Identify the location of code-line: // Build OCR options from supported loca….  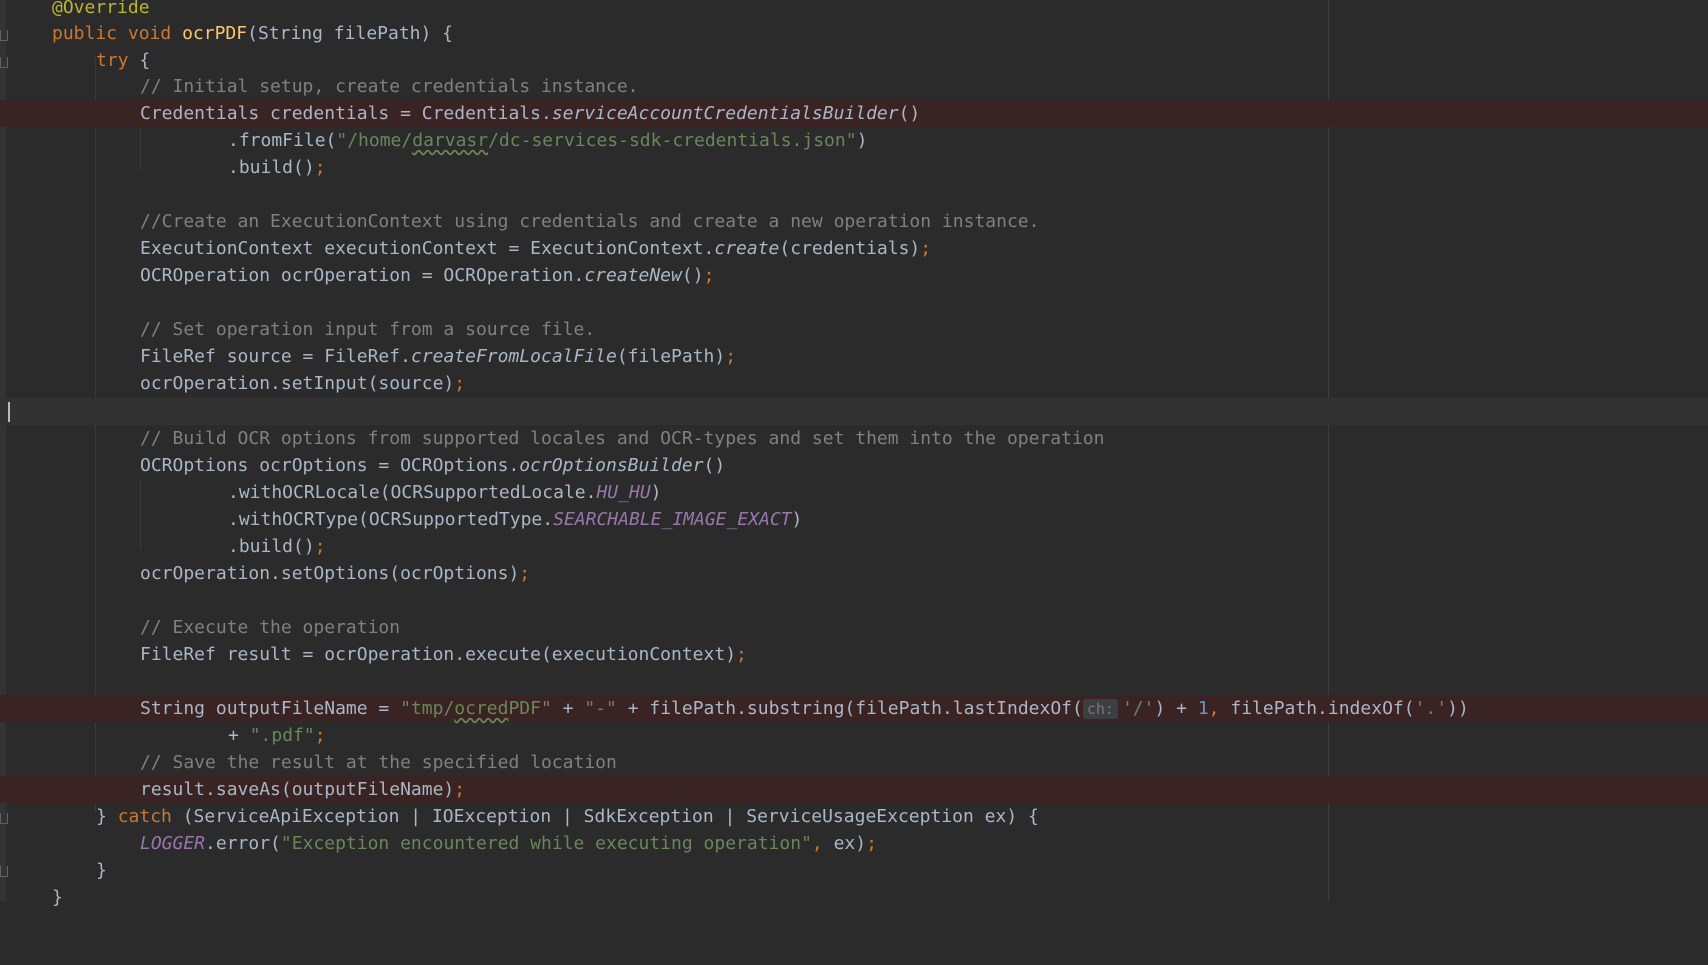
(854, 438).